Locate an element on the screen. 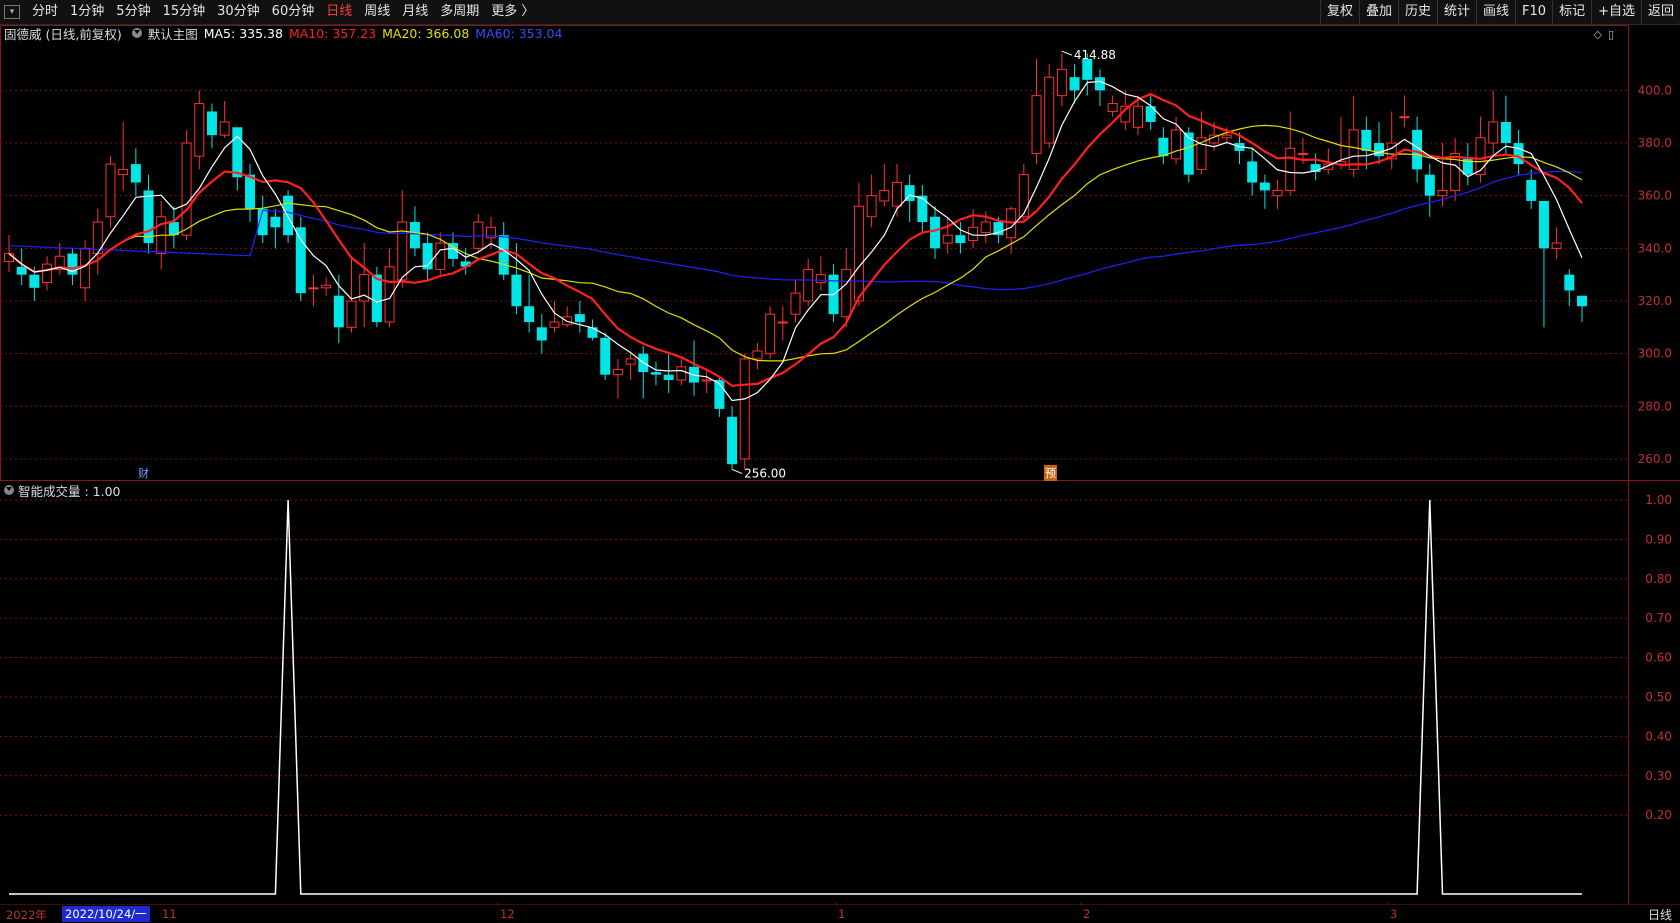 Image resolution: width=1680 pixels, height=923 pixels. low-marker is located at coordinates (737, 471).